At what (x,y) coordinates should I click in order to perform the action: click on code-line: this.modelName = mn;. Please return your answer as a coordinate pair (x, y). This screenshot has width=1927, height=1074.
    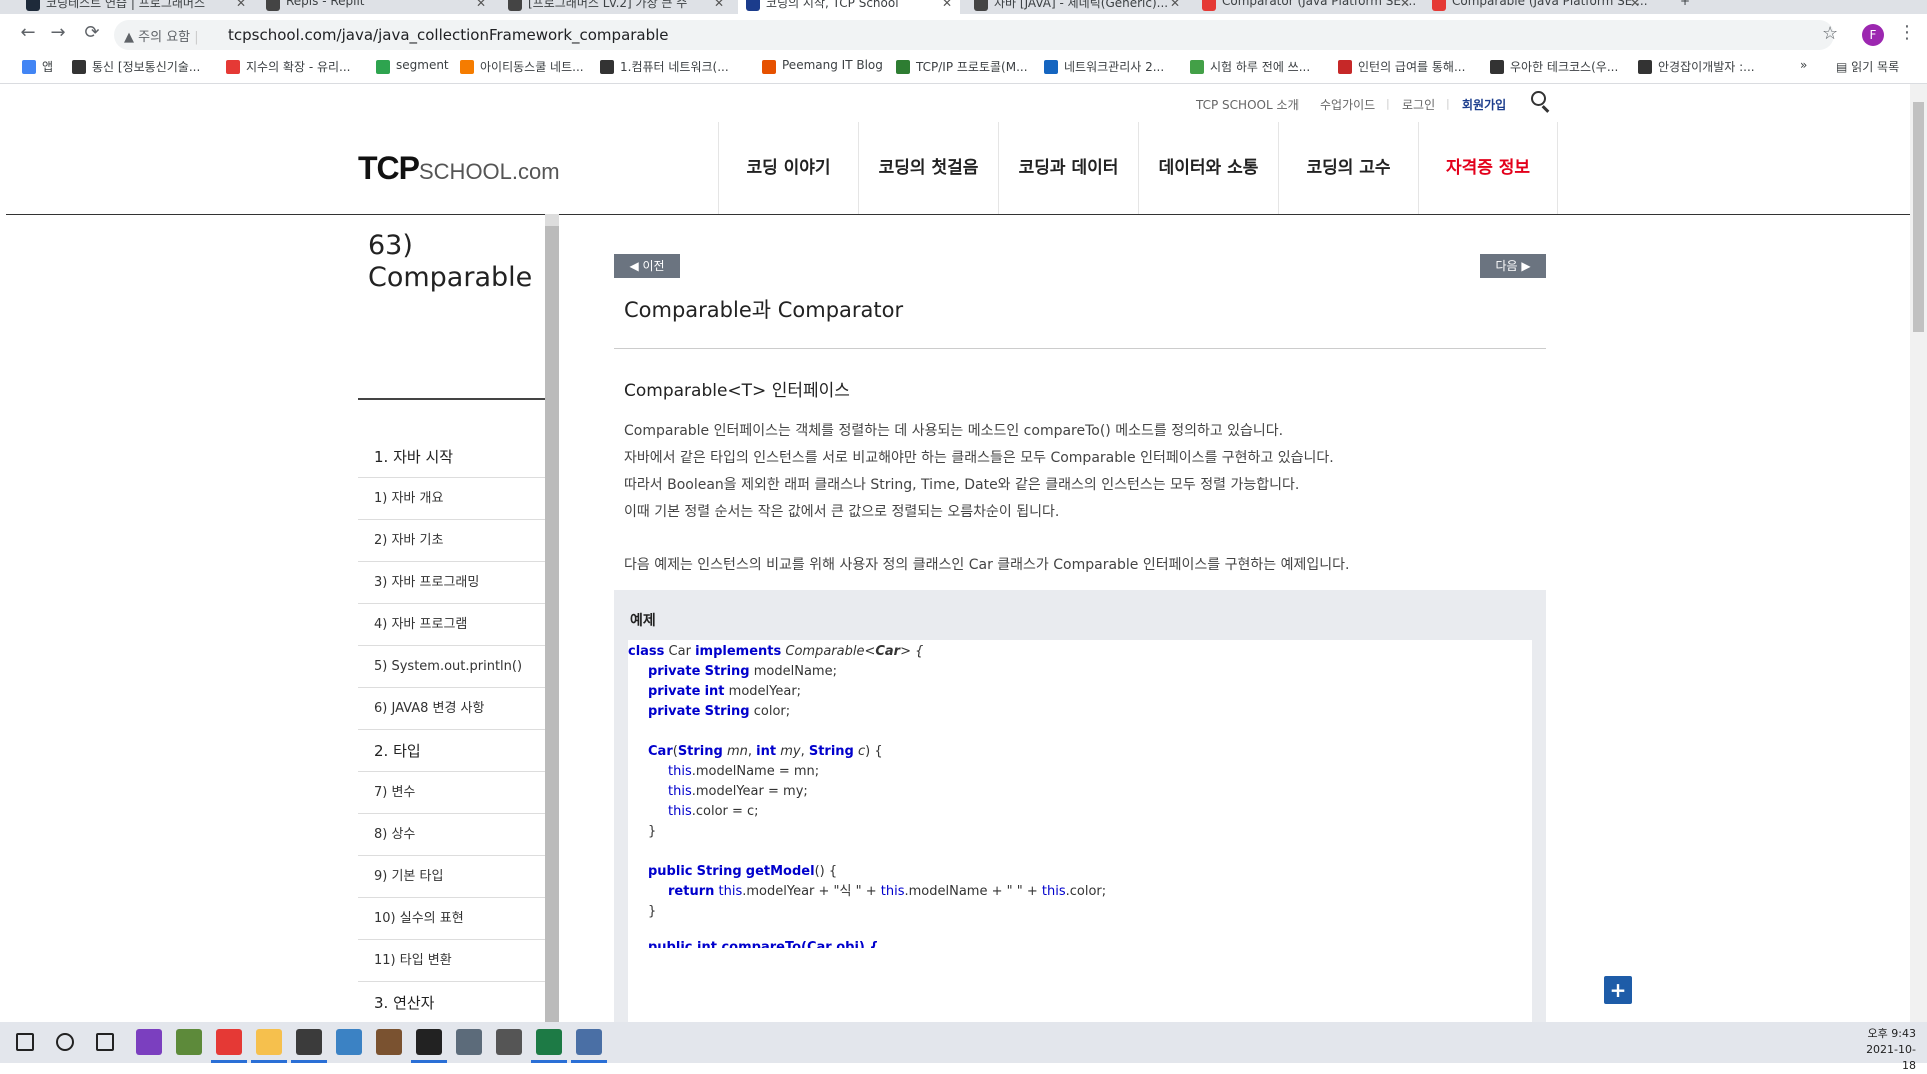
    Looking at the image, I should click on (744, 771).